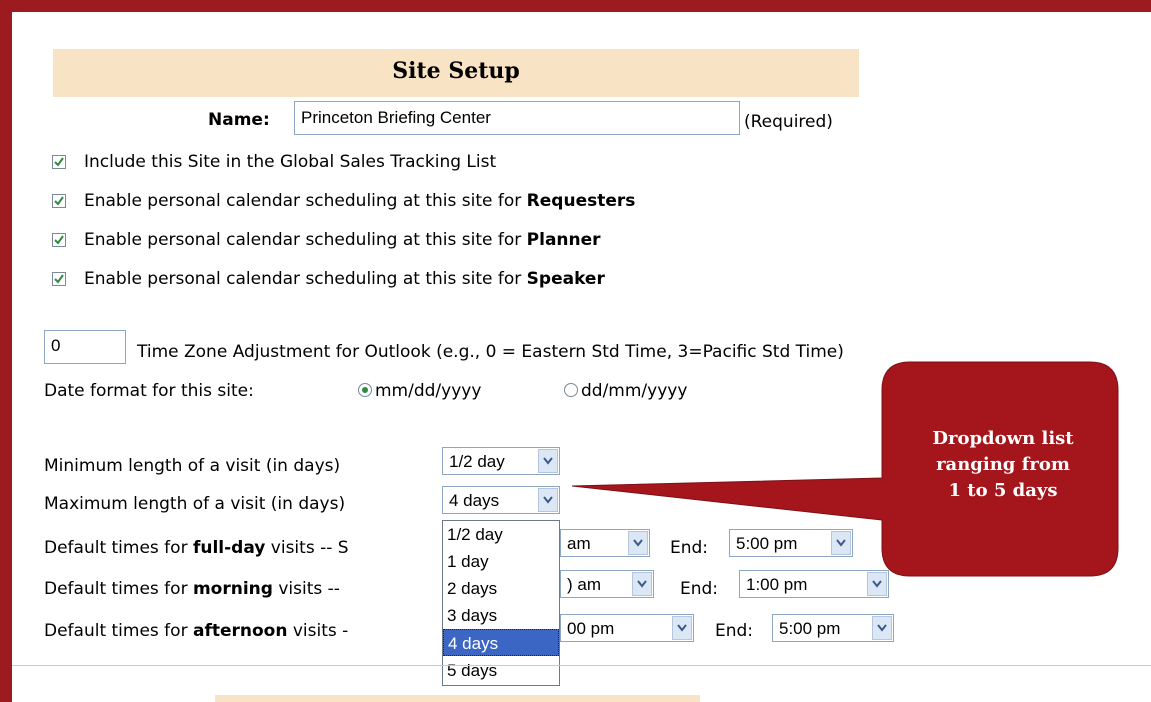 Image resolution: width=1151 pixels, height=702 pixels. What do you see at coordinates (457, 698) in the screenshot?
I see `next-section-header-band` at bounding box center [457, 698].